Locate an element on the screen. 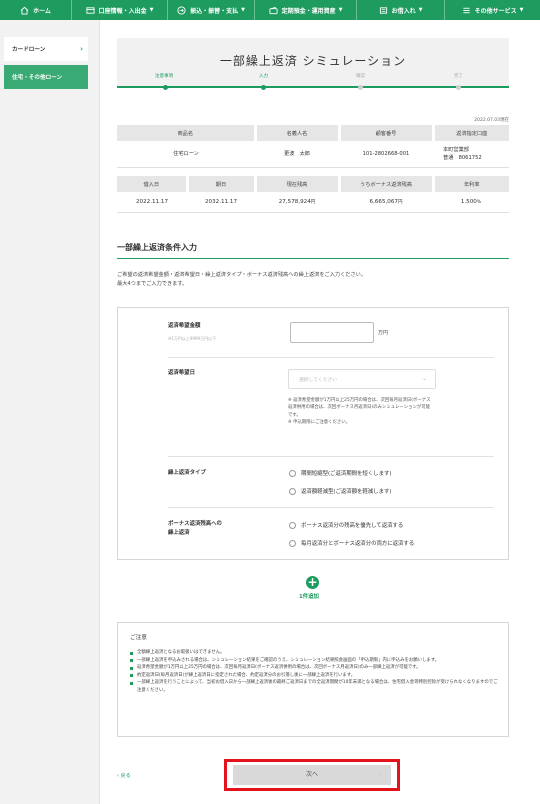 The width and height of the screenshot is (540, 804). table-header: 年利率 is located at coordinates (471, 184).